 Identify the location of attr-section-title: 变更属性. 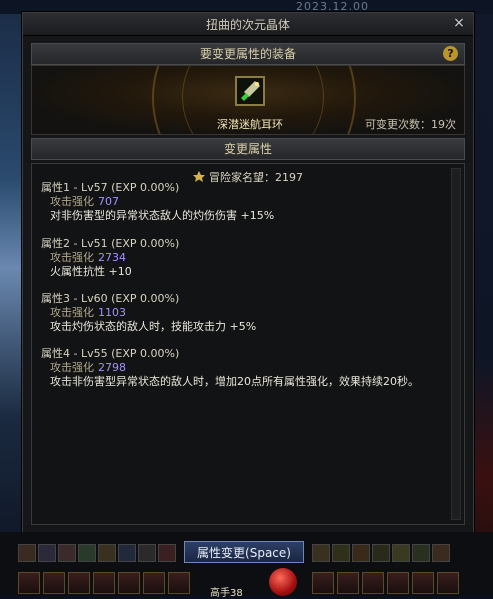
(247, 149).